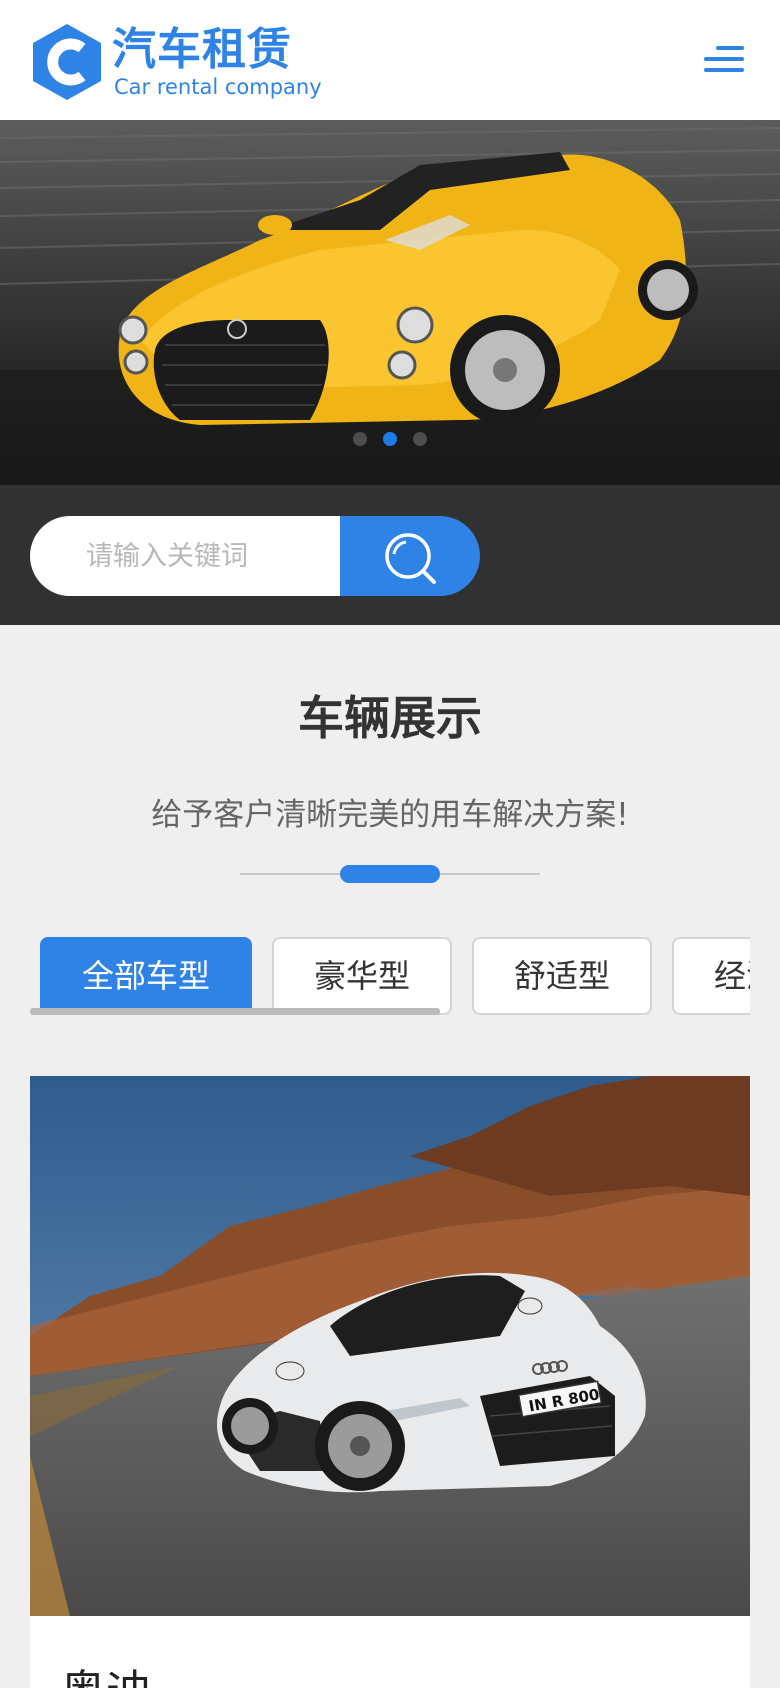 Image resolution: width=780 pixels, height=1688 pixels. Describe the element at coordinates (390, 815) in the screenshot. I see `section-subtitle: 给予客户清晰完美的用车解决方案!` at that location.